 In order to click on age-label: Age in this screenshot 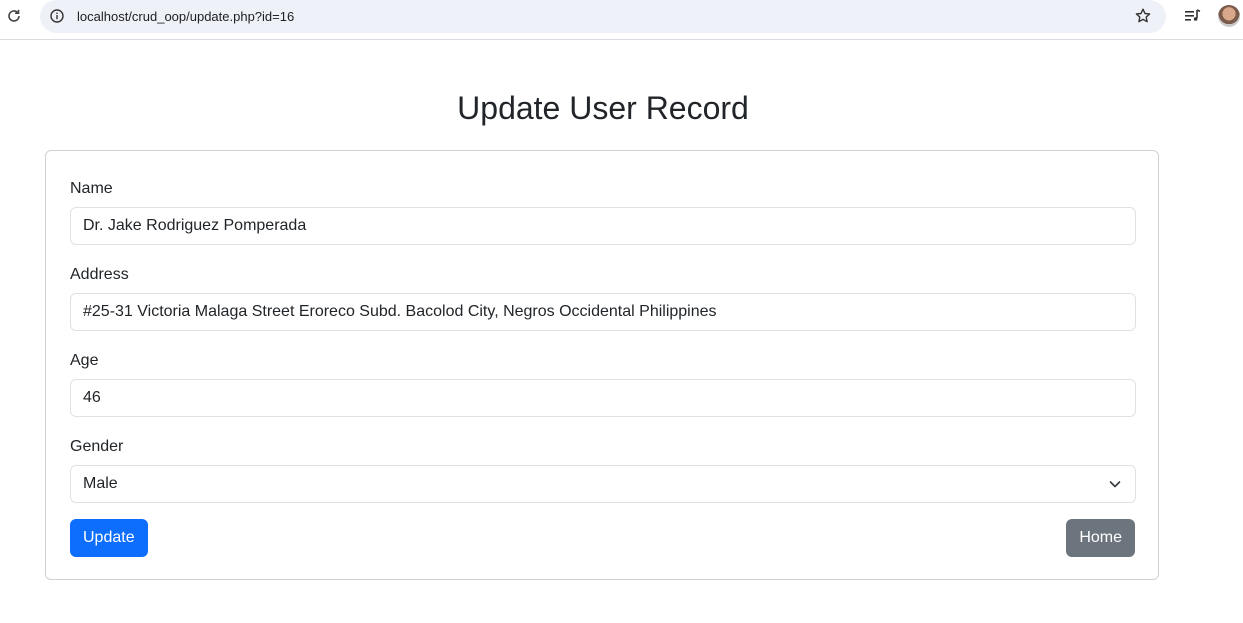, I will do `click(84, 360)`.